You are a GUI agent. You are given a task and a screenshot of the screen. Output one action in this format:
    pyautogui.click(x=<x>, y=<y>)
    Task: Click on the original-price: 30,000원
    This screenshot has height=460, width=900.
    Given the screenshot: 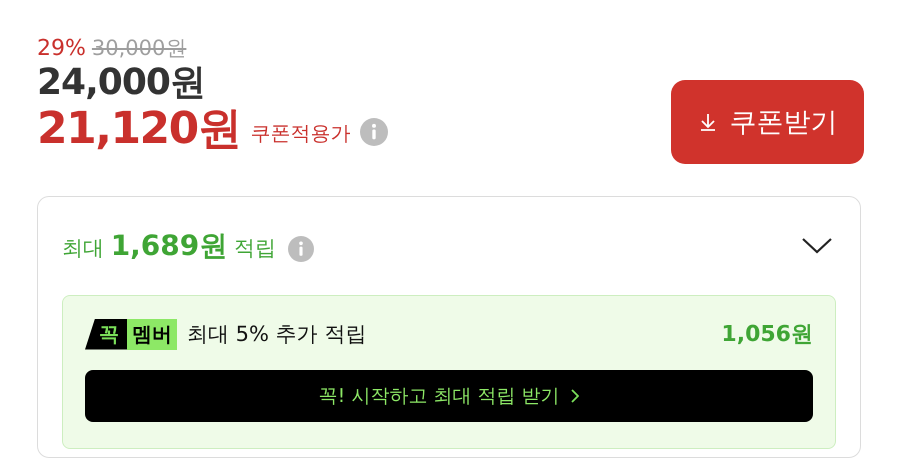 What is the action you would take?
    pyautogui.click(x=139, y=48)
    